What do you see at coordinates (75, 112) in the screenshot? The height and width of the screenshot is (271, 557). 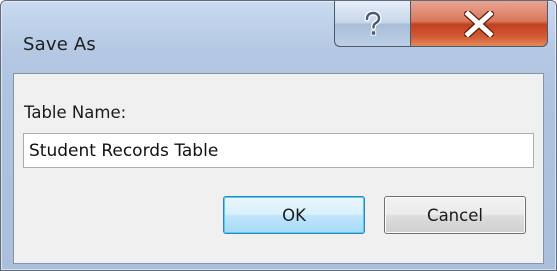 I see `table-name-label: Table Name:` at bounding box center [75, 112].